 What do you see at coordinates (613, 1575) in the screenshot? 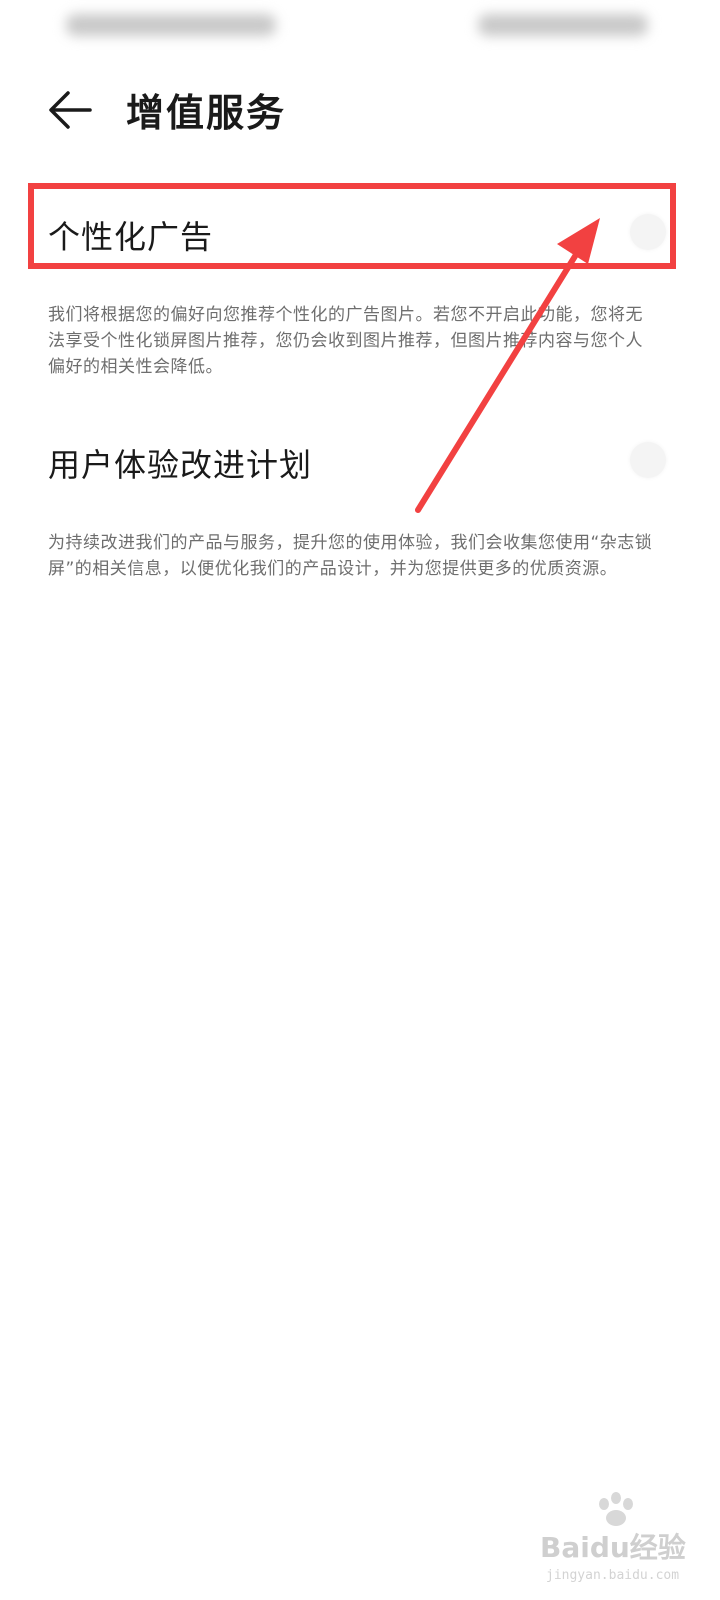
I see `watermark-url: jingyan.baidu.com` at bounding box center [613, 1575].